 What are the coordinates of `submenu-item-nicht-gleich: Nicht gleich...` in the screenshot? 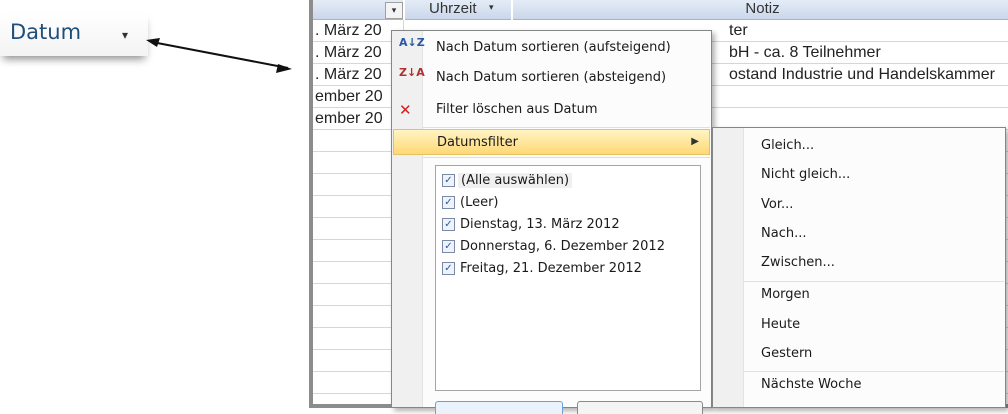 It's located at (805, 174).